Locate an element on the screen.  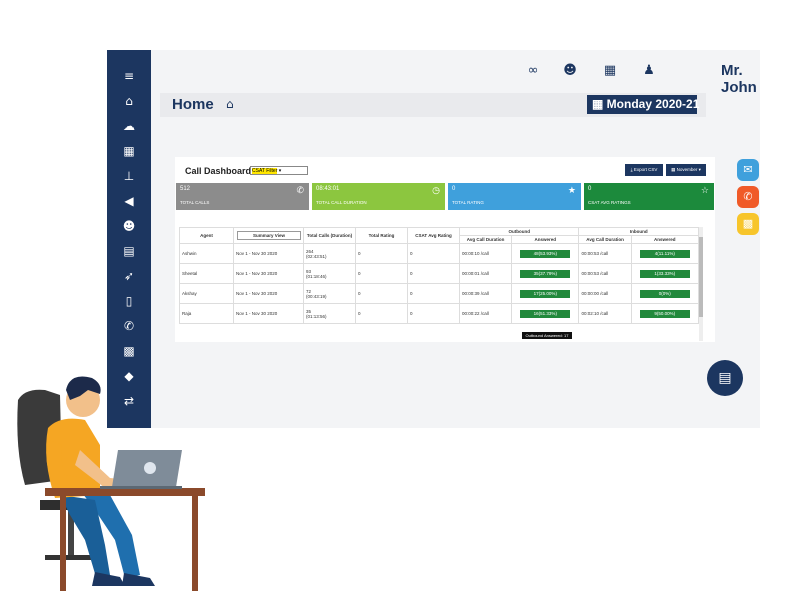
agent-cell: Sheetal is located at coordinates (206, 273).